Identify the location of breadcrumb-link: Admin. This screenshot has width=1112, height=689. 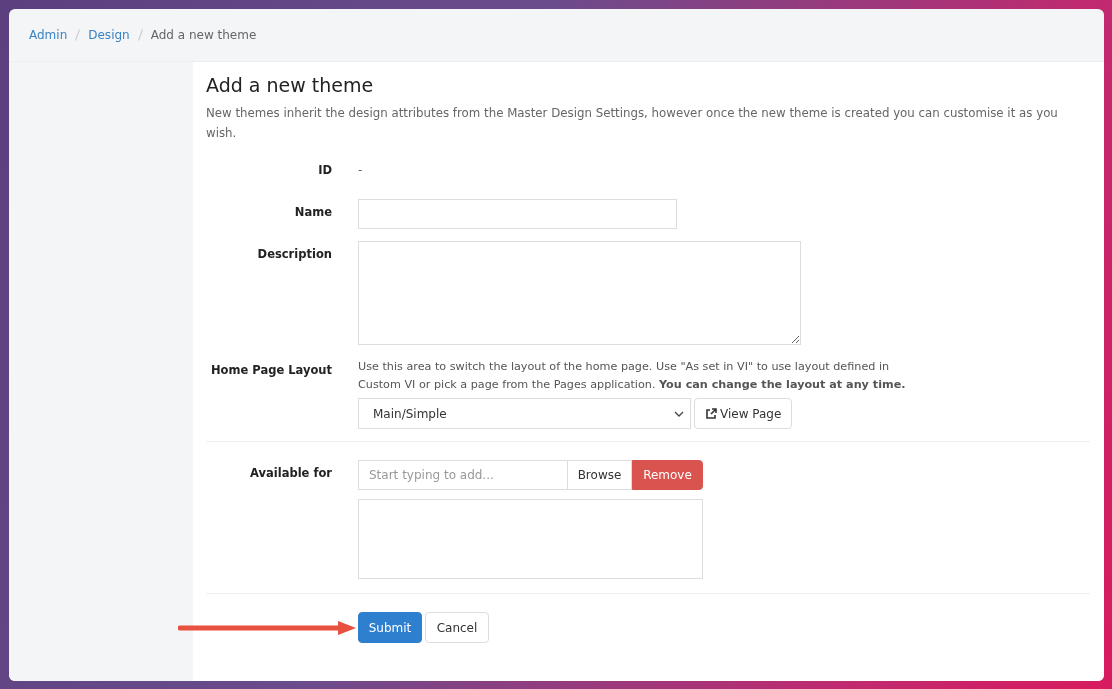
(48, 35).